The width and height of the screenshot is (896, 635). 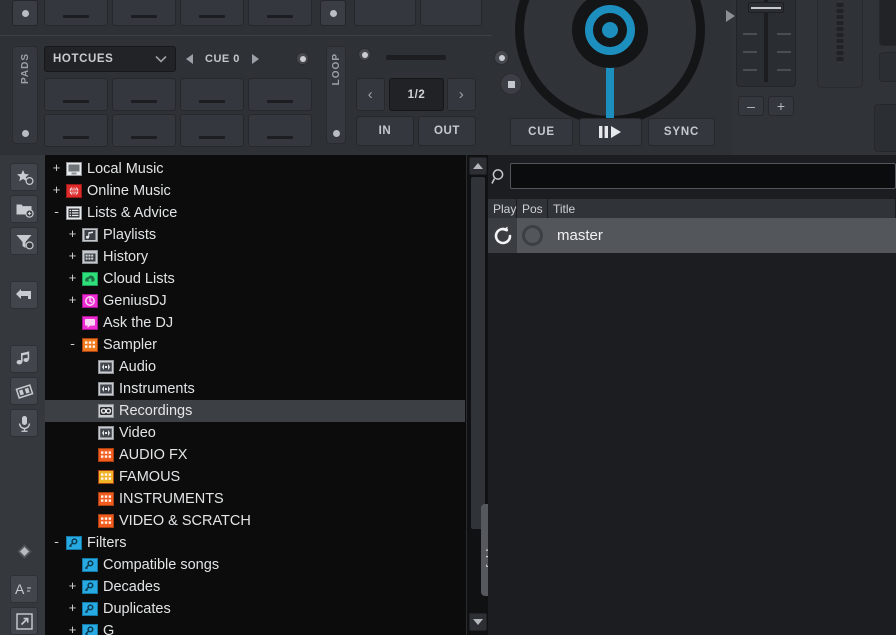 What do you see at coordinates (255, 345) in the screenshot?
I see `tree-item-sampler: - Sampler` at bounding box center [255, 345].